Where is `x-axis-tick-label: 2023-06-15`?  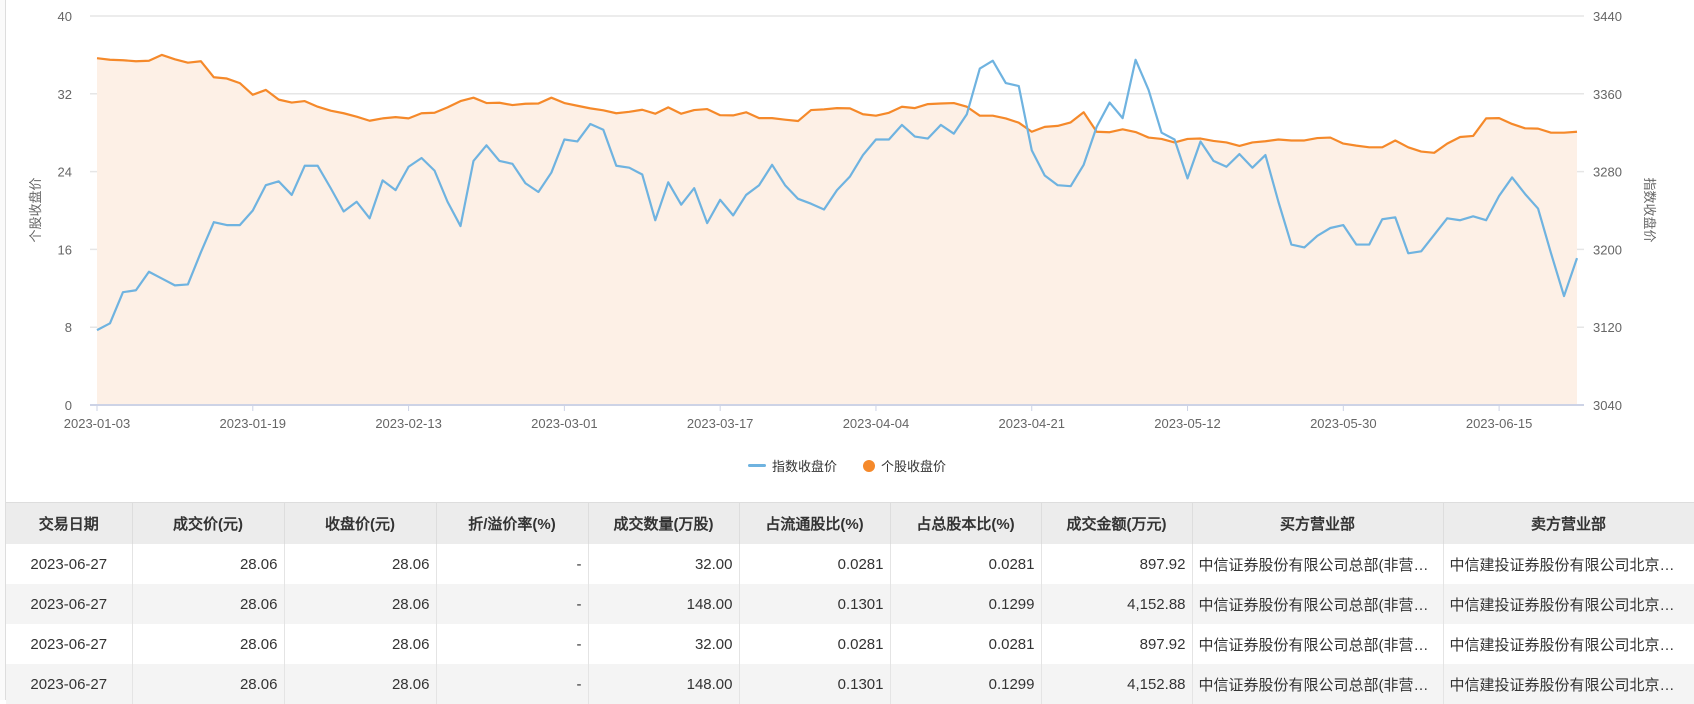
x-axis-tick-label: 2023-06-15 is located at coordinates (1499, 423).